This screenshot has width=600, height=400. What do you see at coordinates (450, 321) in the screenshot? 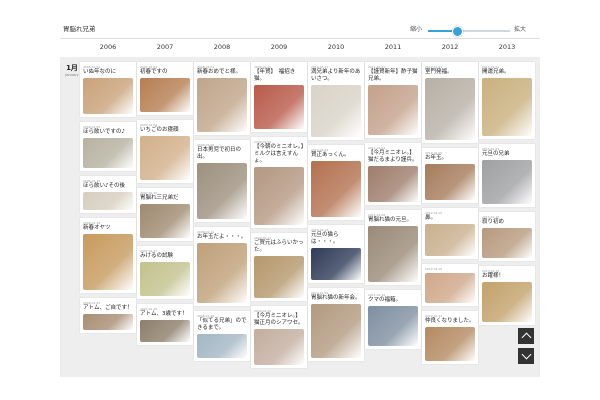
I see `post-title: 仲良くなりました。` at bounding box center [450, 321].